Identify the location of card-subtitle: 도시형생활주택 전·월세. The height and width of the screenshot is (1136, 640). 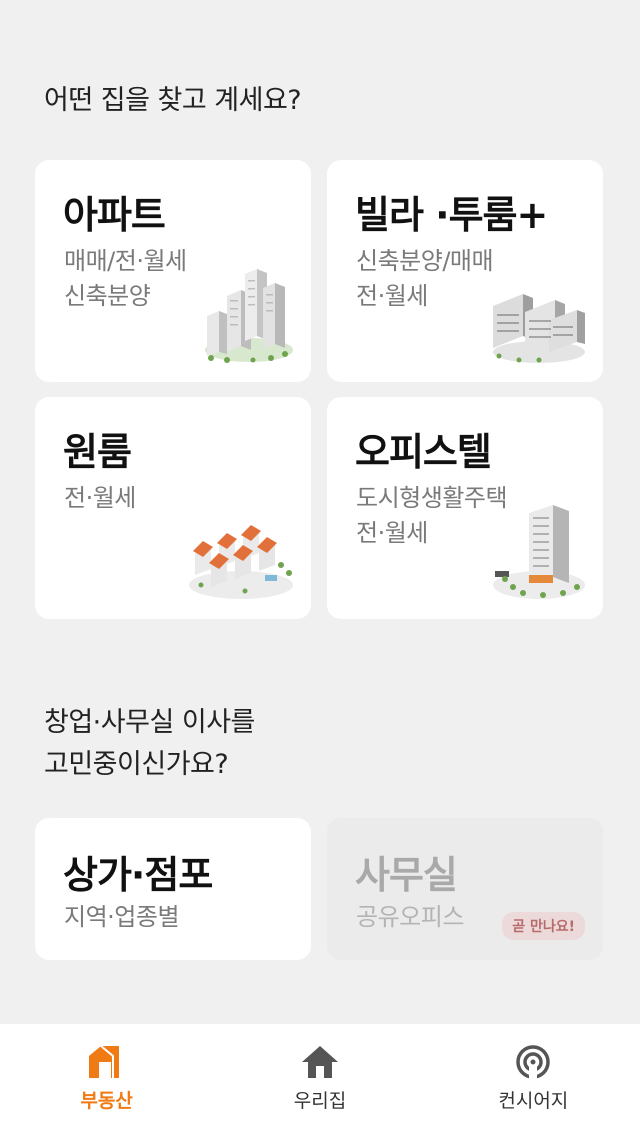
(432, 515).